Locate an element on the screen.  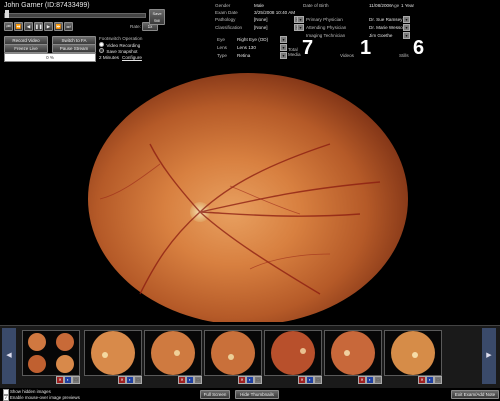
patient-title: John Garner (ID:87433499) is located at coordinates (47, 5).